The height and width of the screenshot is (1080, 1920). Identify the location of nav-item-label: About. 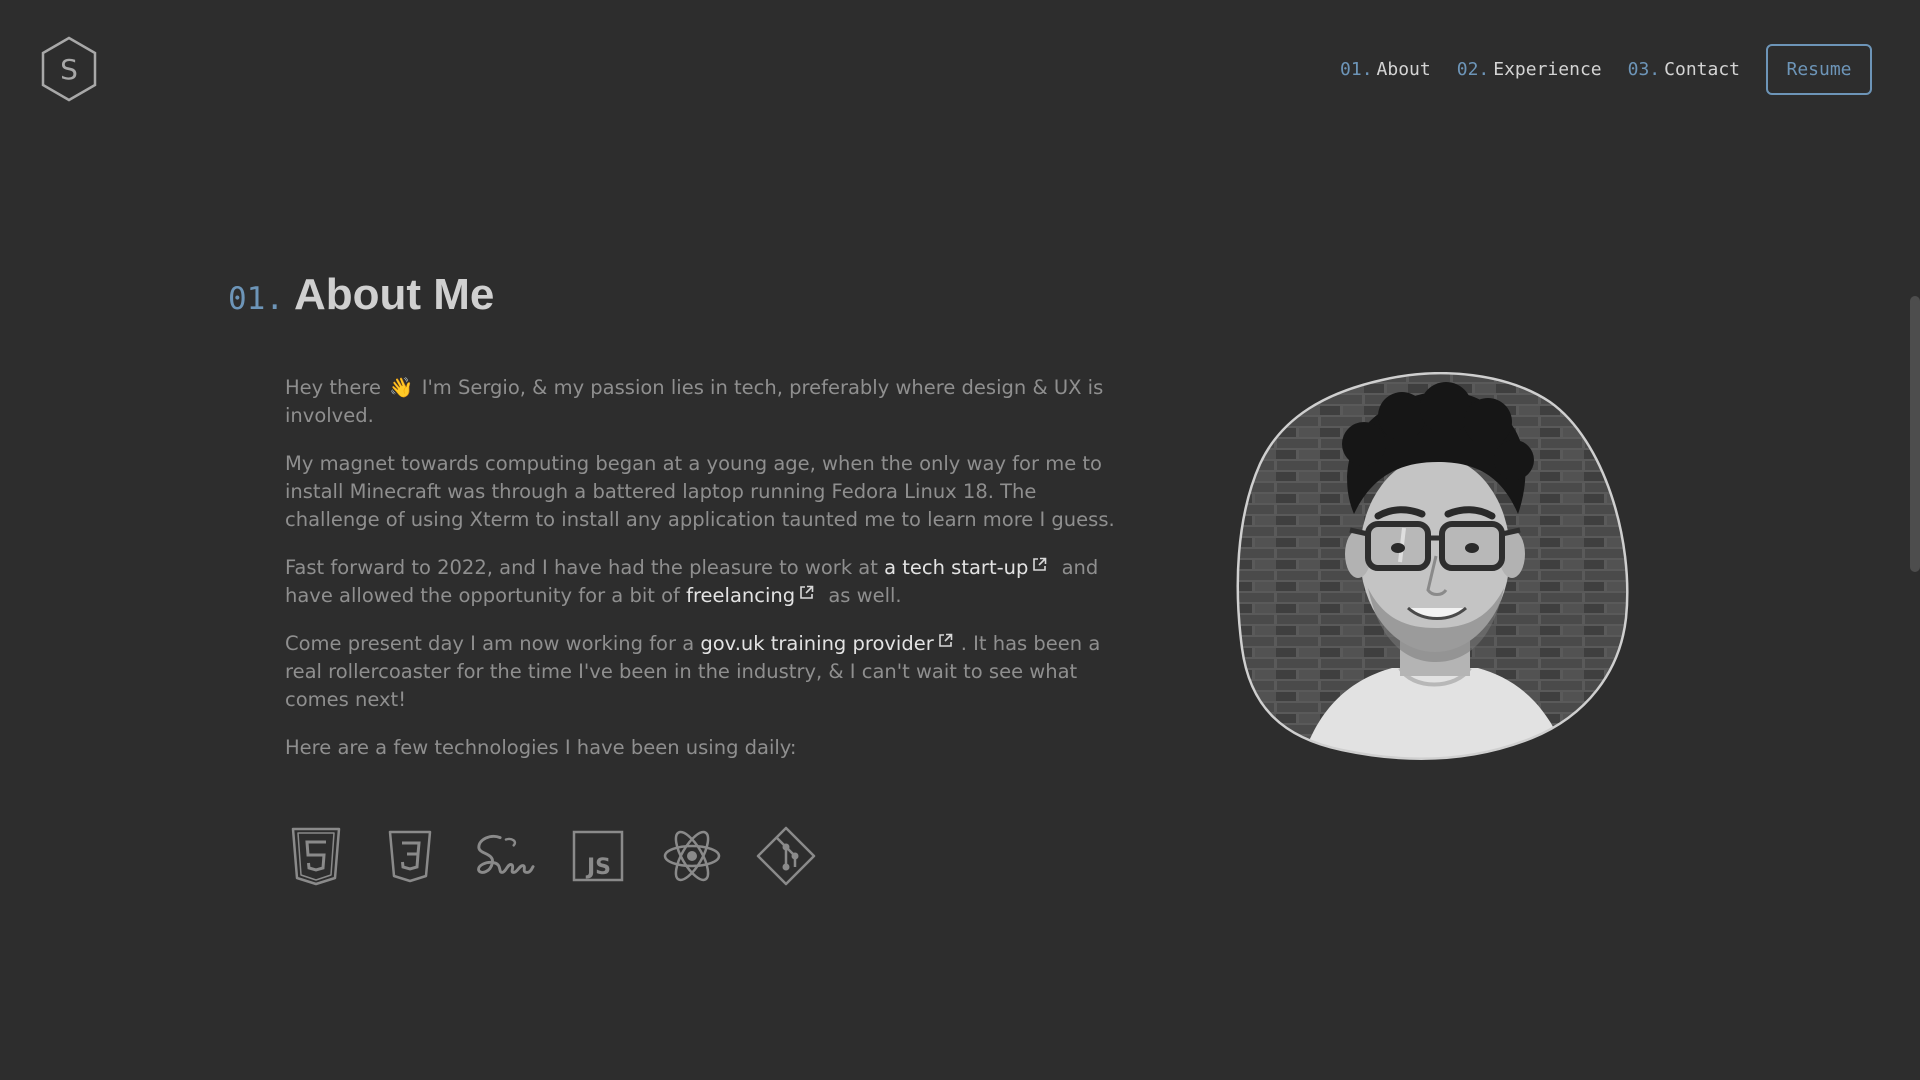
(1403, 69).